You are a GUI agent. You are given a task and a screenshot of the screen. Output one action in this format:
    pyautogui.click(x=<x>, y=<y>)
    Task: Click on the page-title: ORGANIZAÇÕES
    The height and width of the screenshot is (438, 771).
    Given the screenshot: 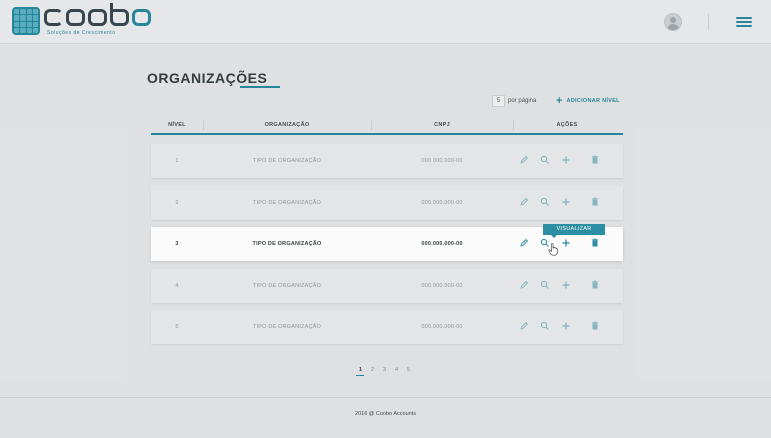 What is the action you would take?
    pyautogui.click(x=207, y=78)
    